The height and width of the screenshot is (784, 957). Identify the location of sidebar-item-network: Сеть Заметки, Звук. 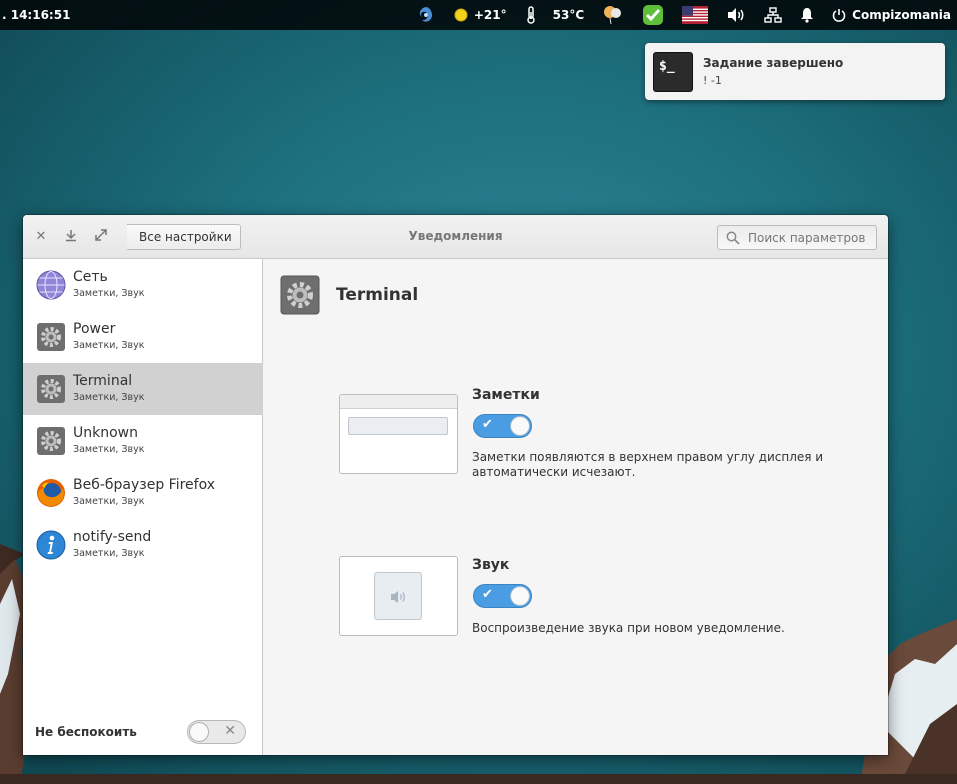
(143, 285).